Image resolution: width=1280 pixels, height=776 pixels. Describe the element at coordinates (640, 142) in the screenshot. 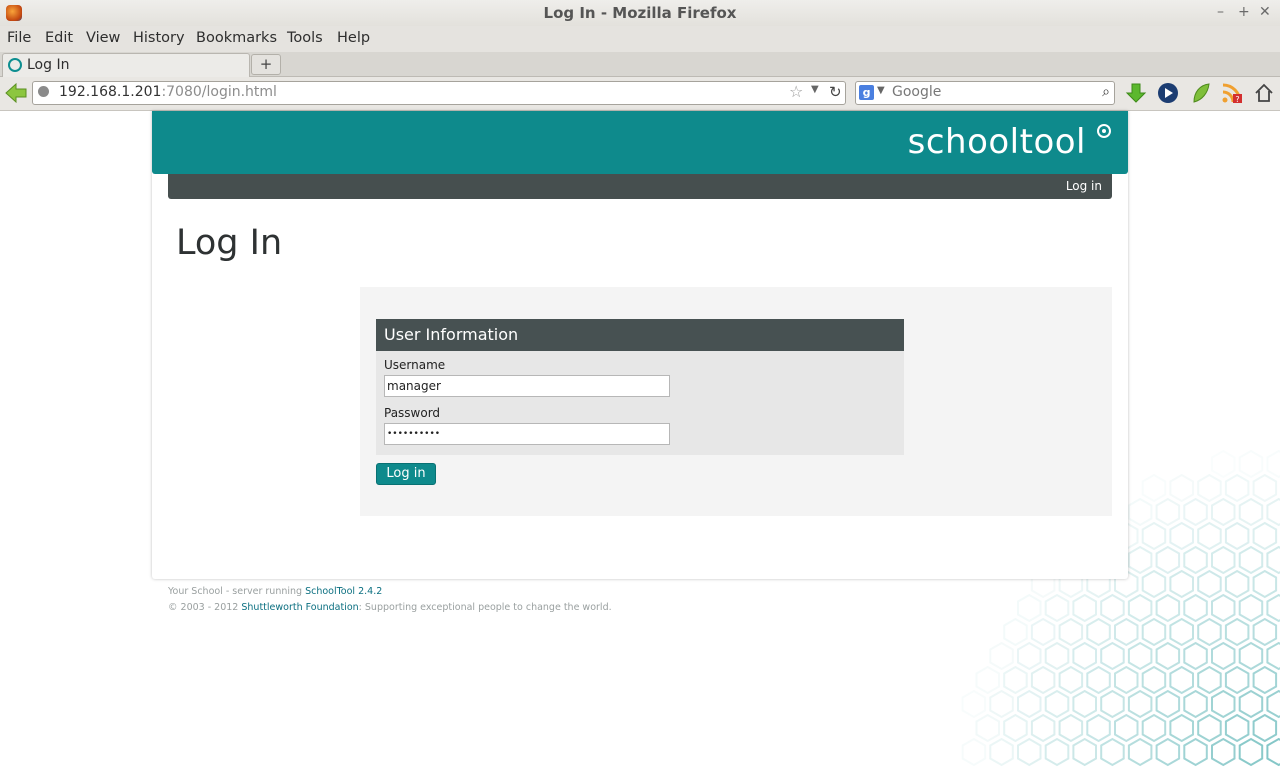

I see `site-header: schooltool` at that location.